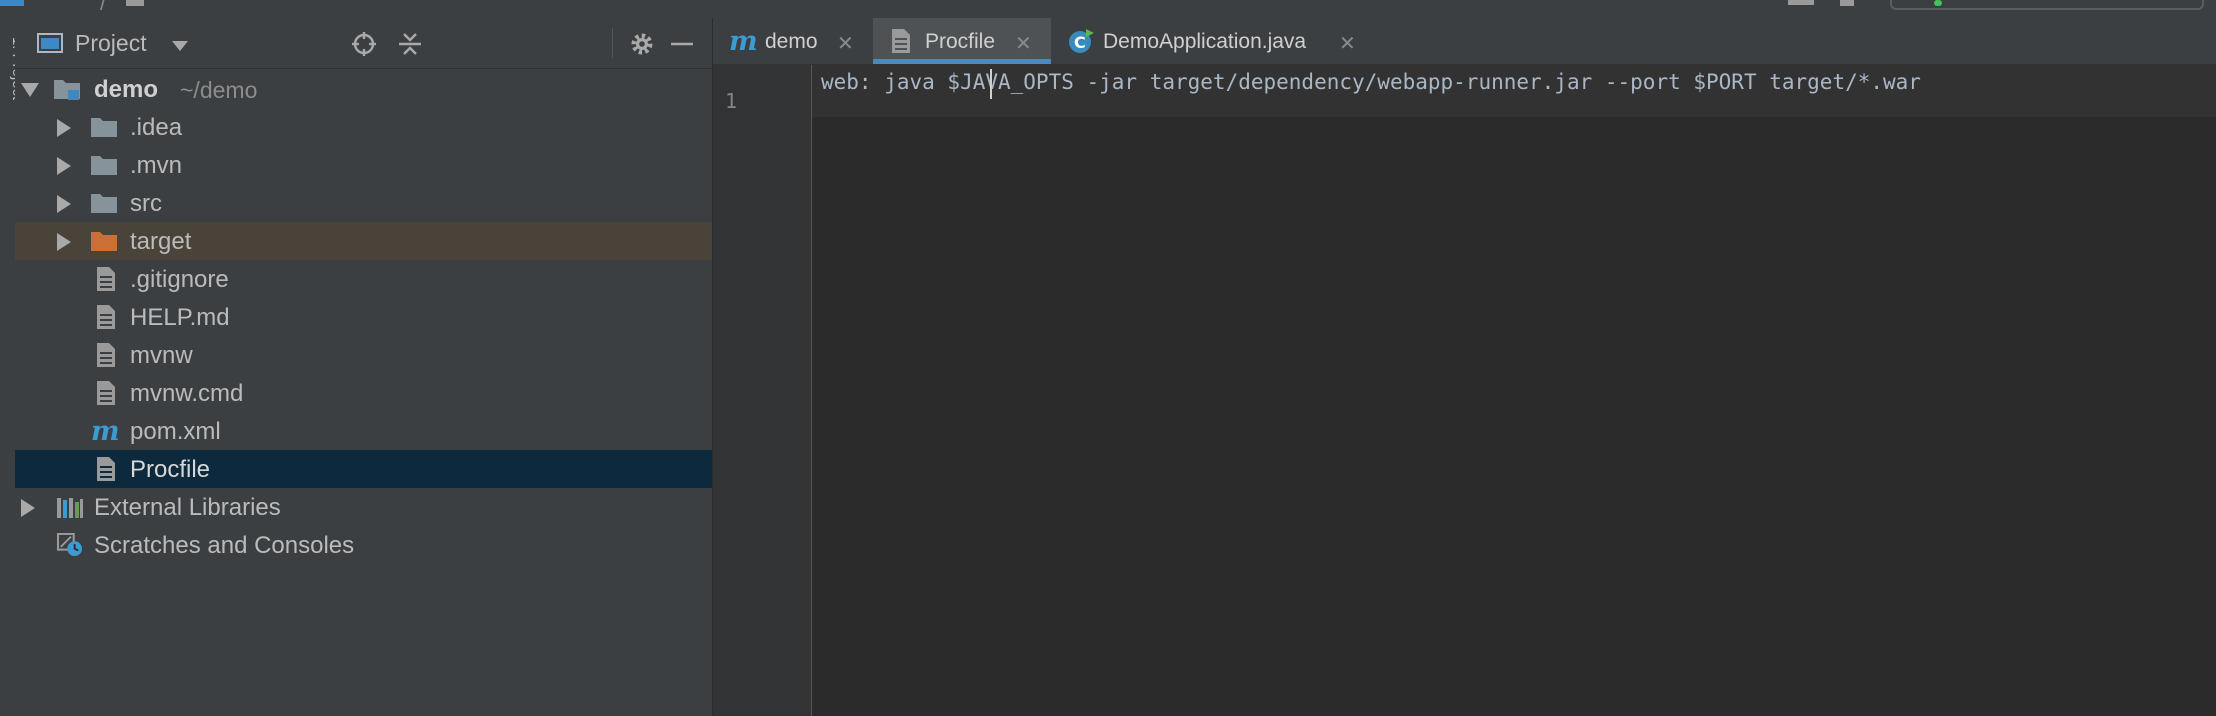 The width and height of the screenshot is (2216, 716). What do you see at coordinates (30, 90) in the screenshot?
I see `collapse-arrow-icon` at bounding box center [30, 90].